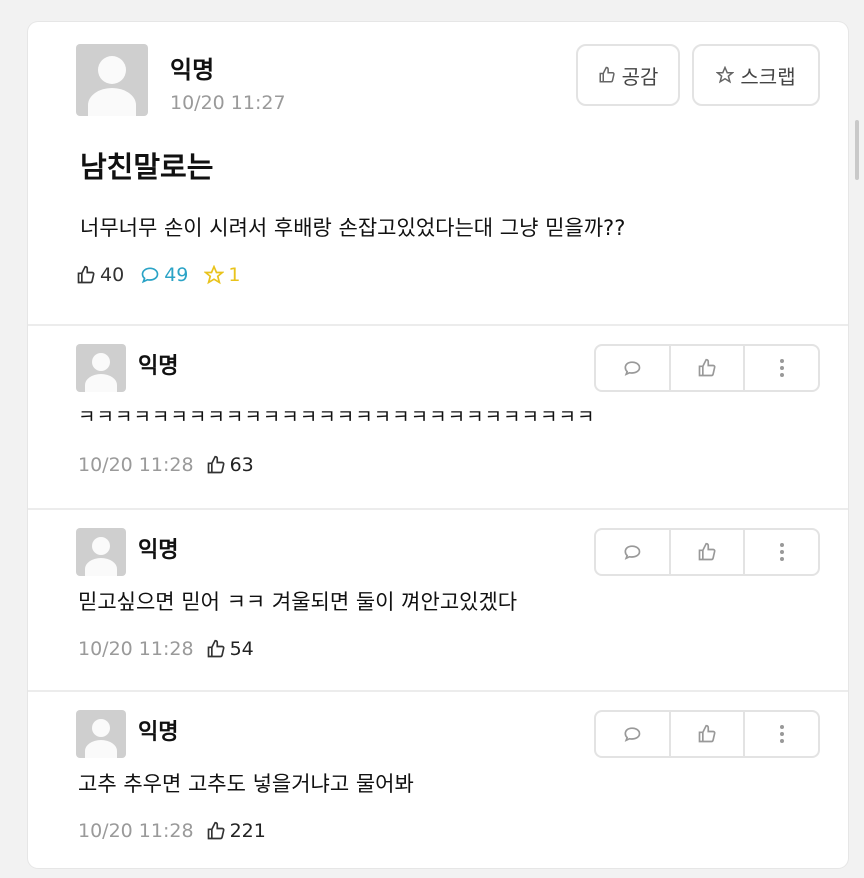 The height and width of the screenshot is (878, 864). I want to click on post-author: 익명, so click(192, 70).